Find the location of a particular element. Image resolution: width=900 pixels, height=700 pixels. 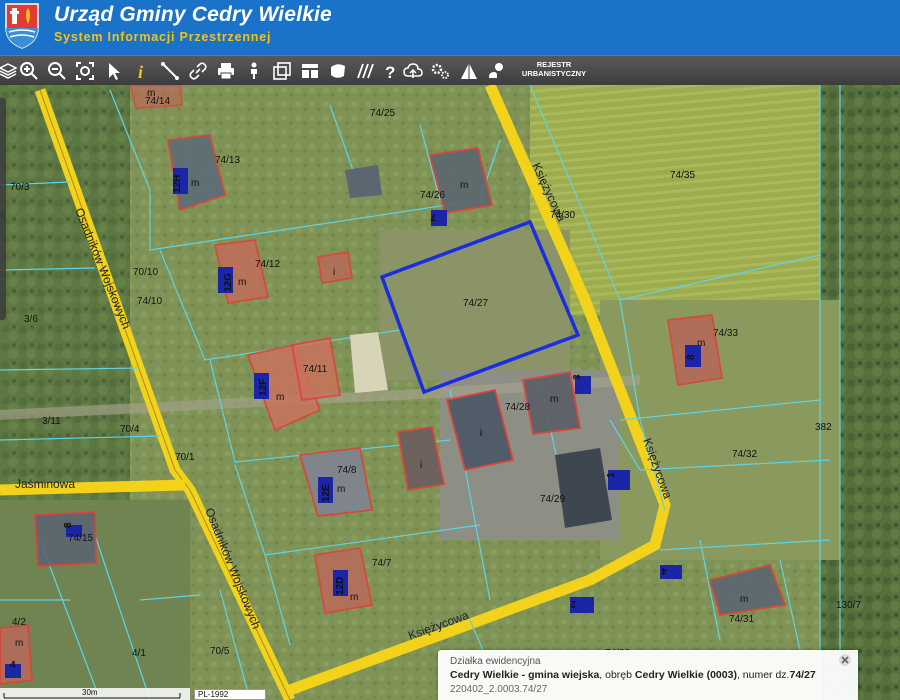

settings-icon is located at coordinates (440, 71).